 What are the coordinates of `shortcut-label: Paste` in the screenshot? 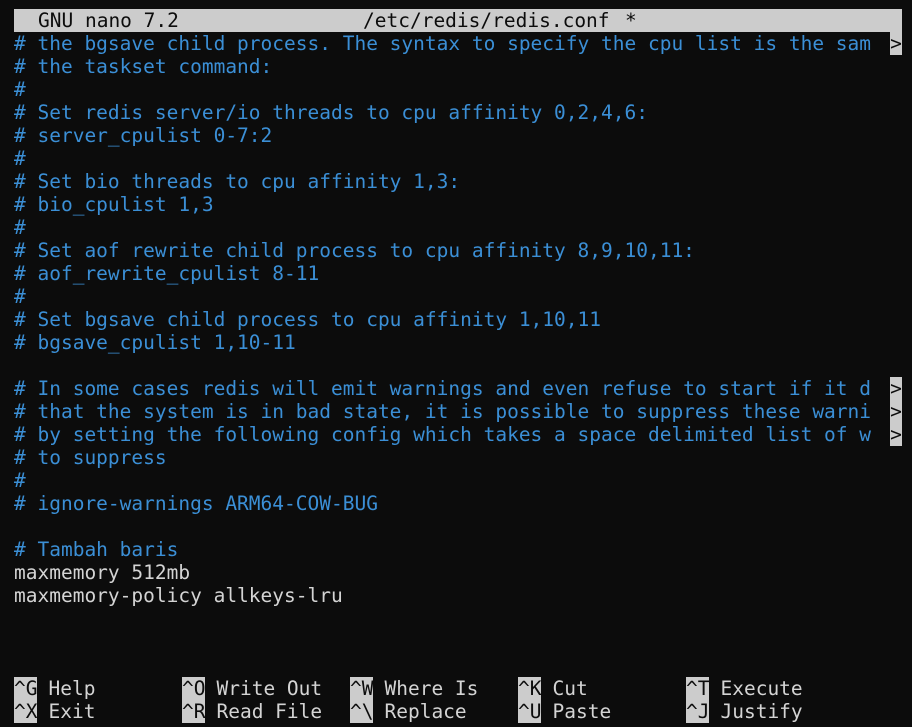 It's located at (582, 711).